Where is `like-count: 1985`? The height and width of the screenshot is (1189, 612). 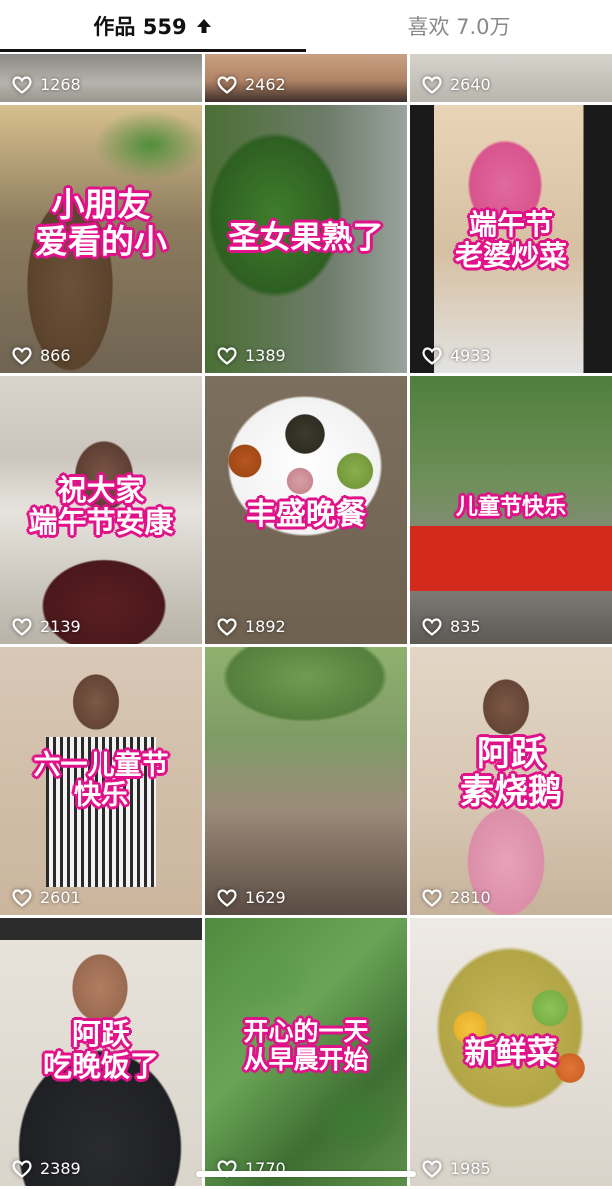 like-count: 1985 is located at coordinates (456, 1168).